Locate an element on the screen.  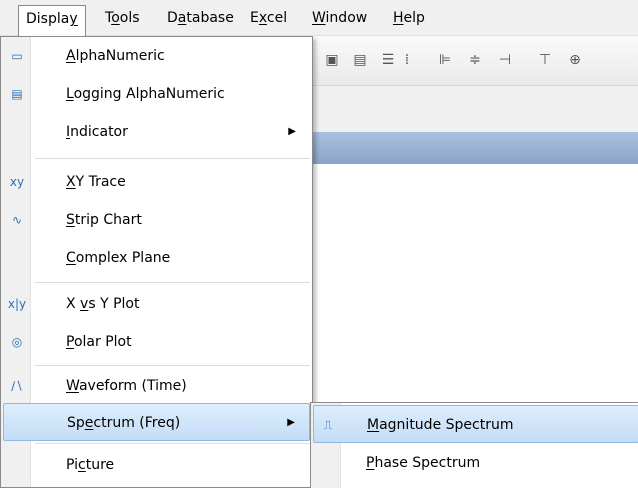
x-vs-y-plot-icon: x|y is located at coordinates (17, 304).